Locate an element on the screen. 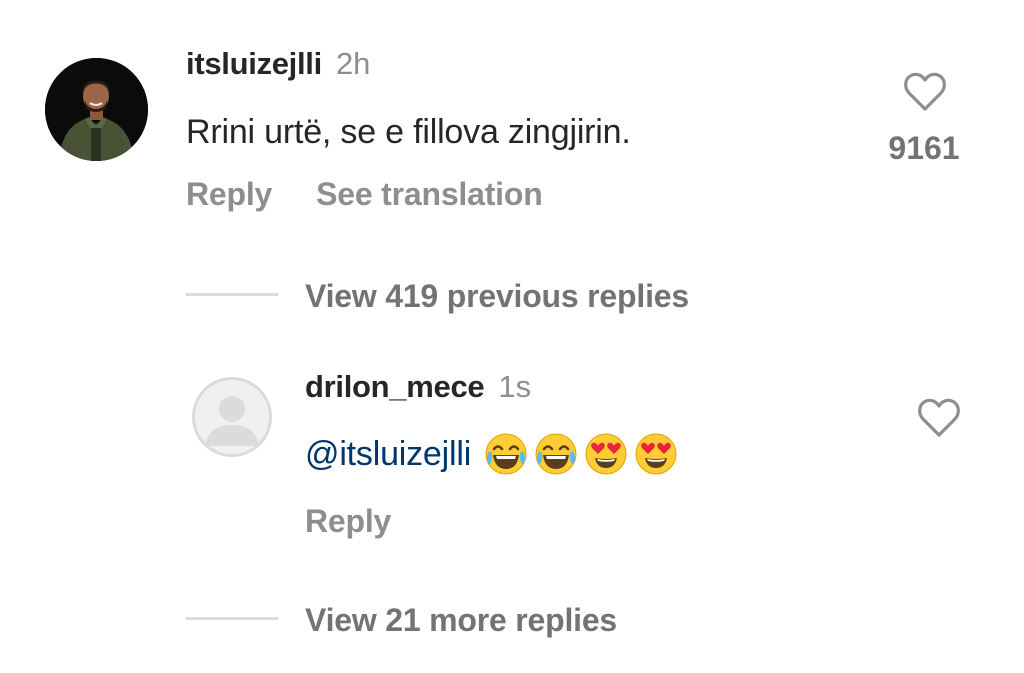 The width and height of the screenshot is (1024, 673). reply-like-button is located at coordinates (939, 418).